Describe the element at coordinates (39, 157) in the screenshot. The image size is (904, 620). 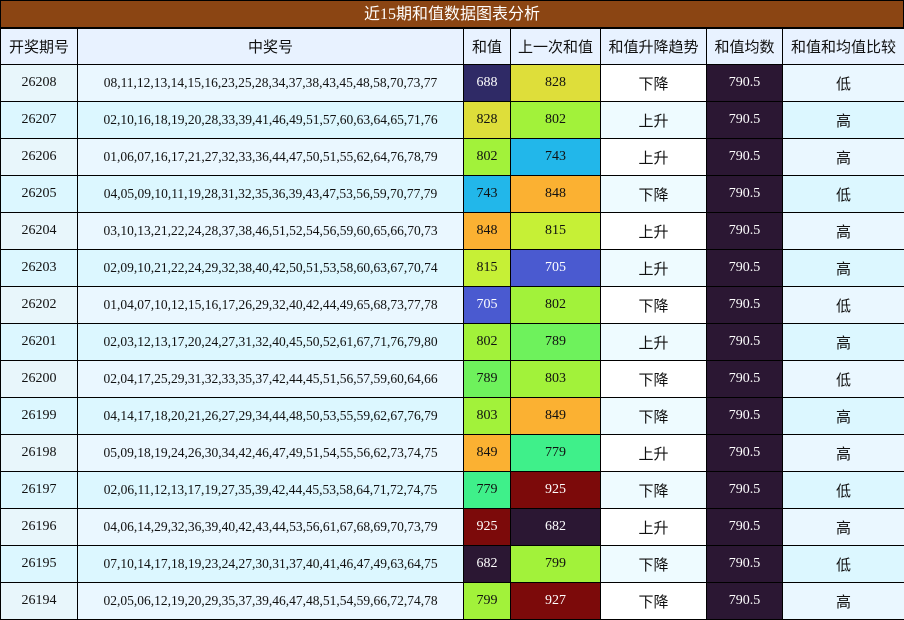
I see `period-cell: 26206` at that location.